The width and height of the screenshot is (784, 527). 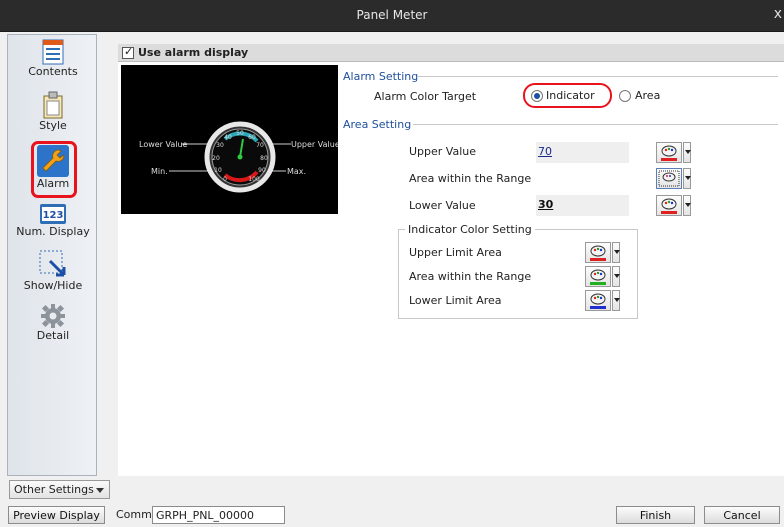 I want to click on tick-60: 60, so click(x=252, y=137).